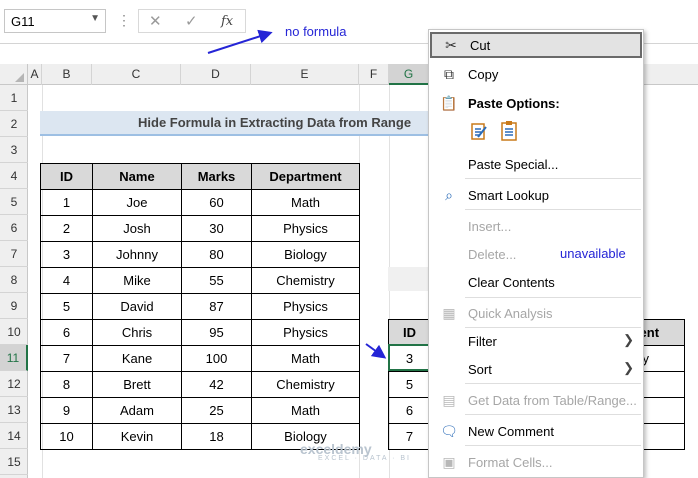 The image size is (698, 478). Describe the element at coordinates (216, 280) in the screenshot. I see `table-cell: 55` at that location.